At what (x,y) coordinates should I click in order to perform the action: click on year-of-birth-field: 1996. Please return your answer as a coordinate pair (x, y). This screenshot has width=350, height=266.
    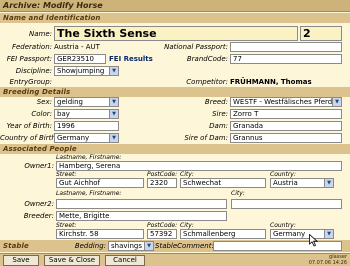
    Looking at the image, I should click on (86, 126).